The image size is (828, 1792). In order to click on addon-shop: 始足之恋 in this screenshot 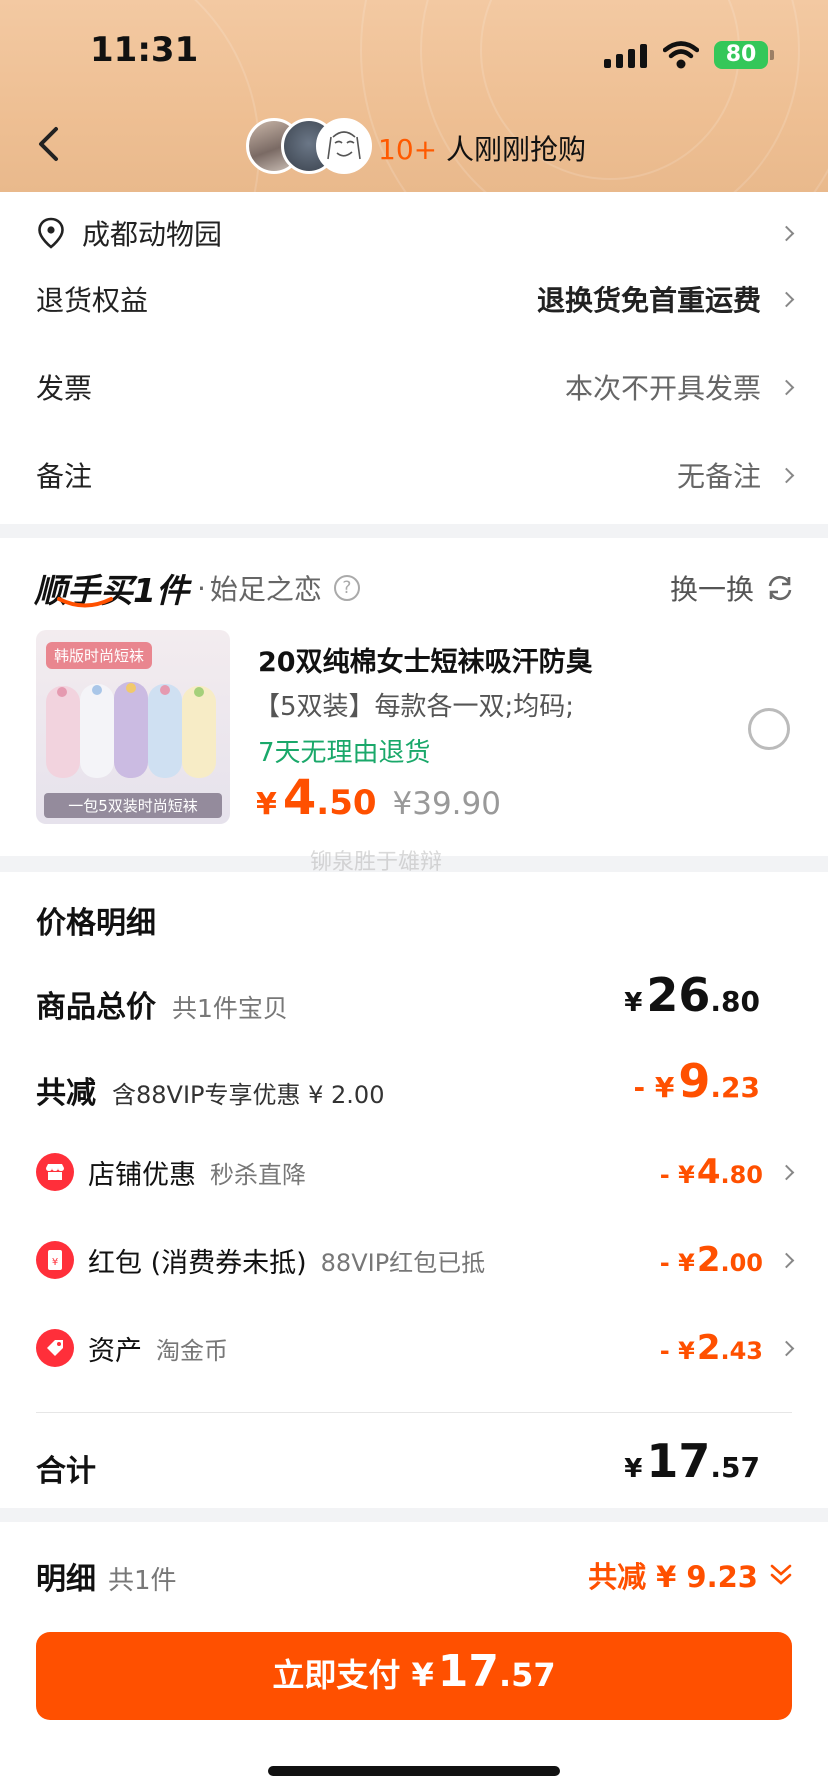, I will do `click(265, 589)`.